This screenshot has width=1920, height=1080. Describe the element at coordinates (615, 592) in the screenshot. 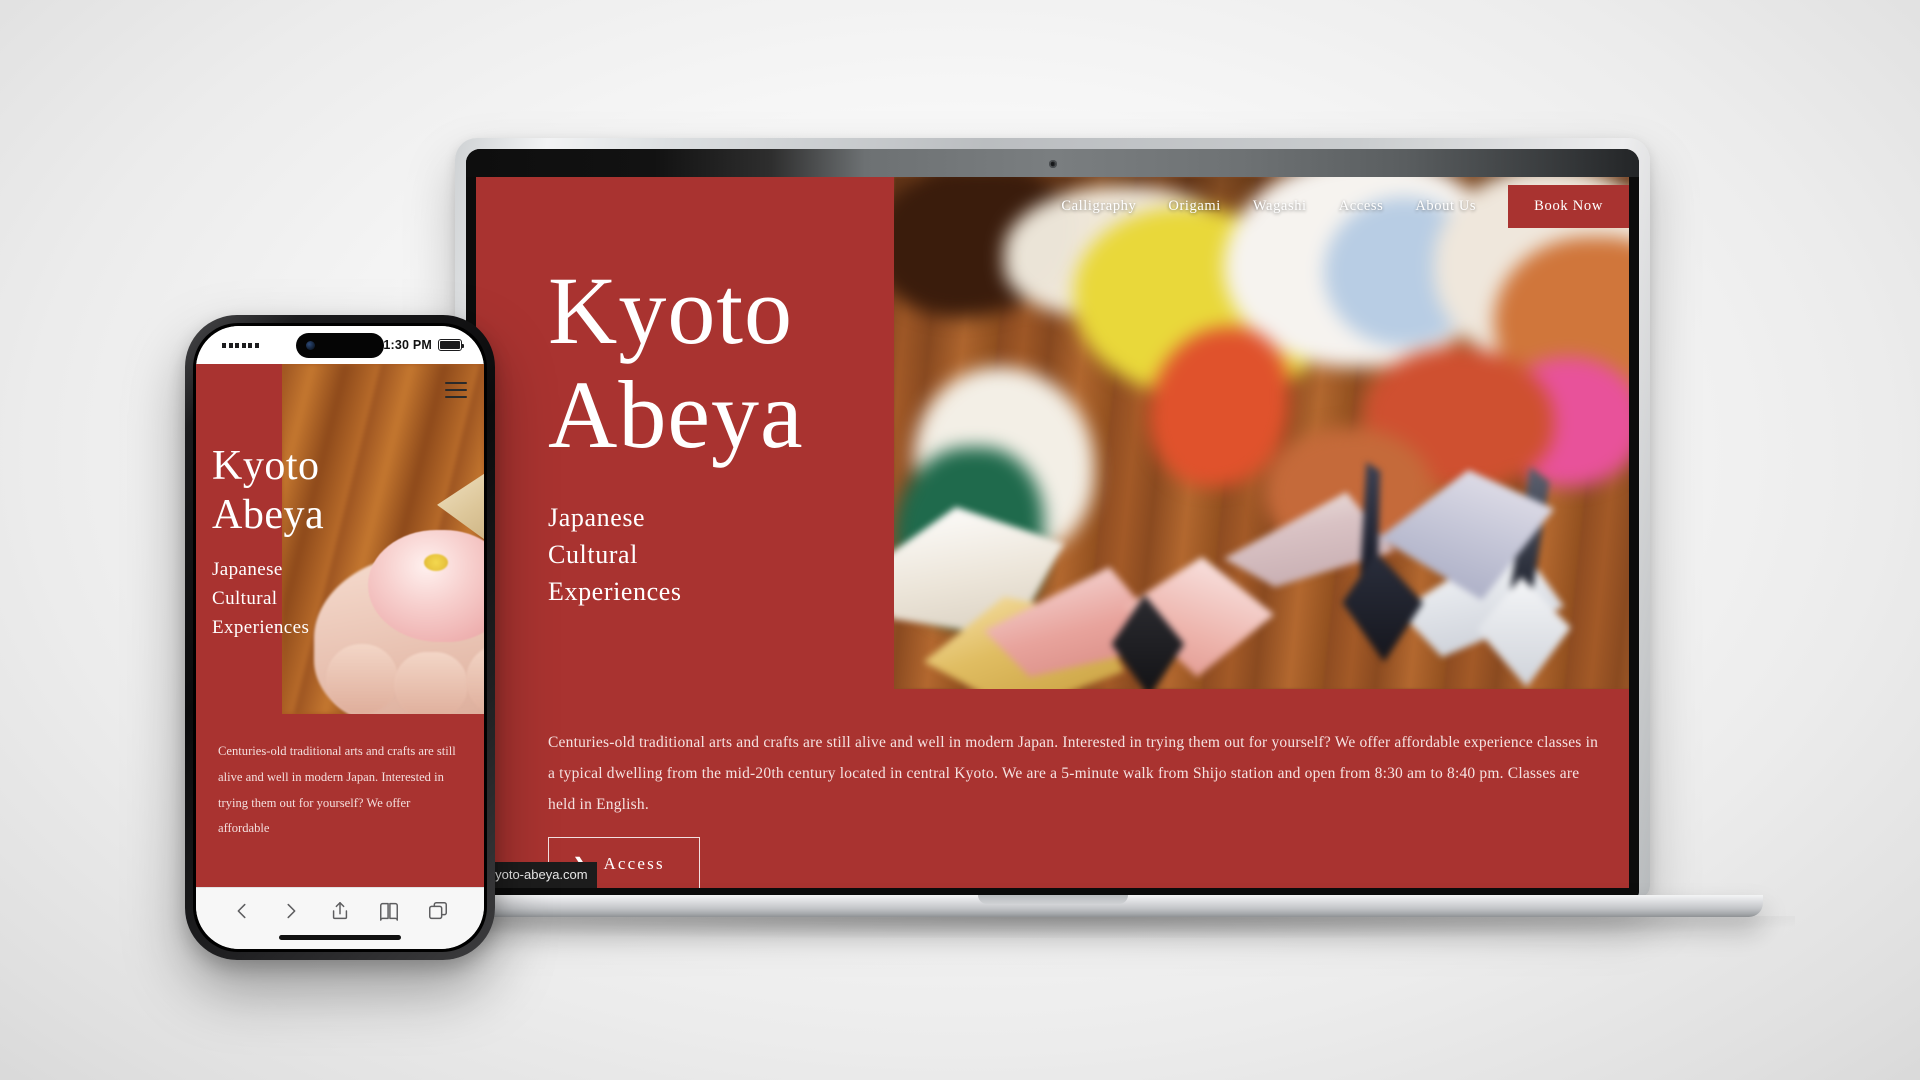

I see `hero-subtitle-line-3: Experiences` at that location.